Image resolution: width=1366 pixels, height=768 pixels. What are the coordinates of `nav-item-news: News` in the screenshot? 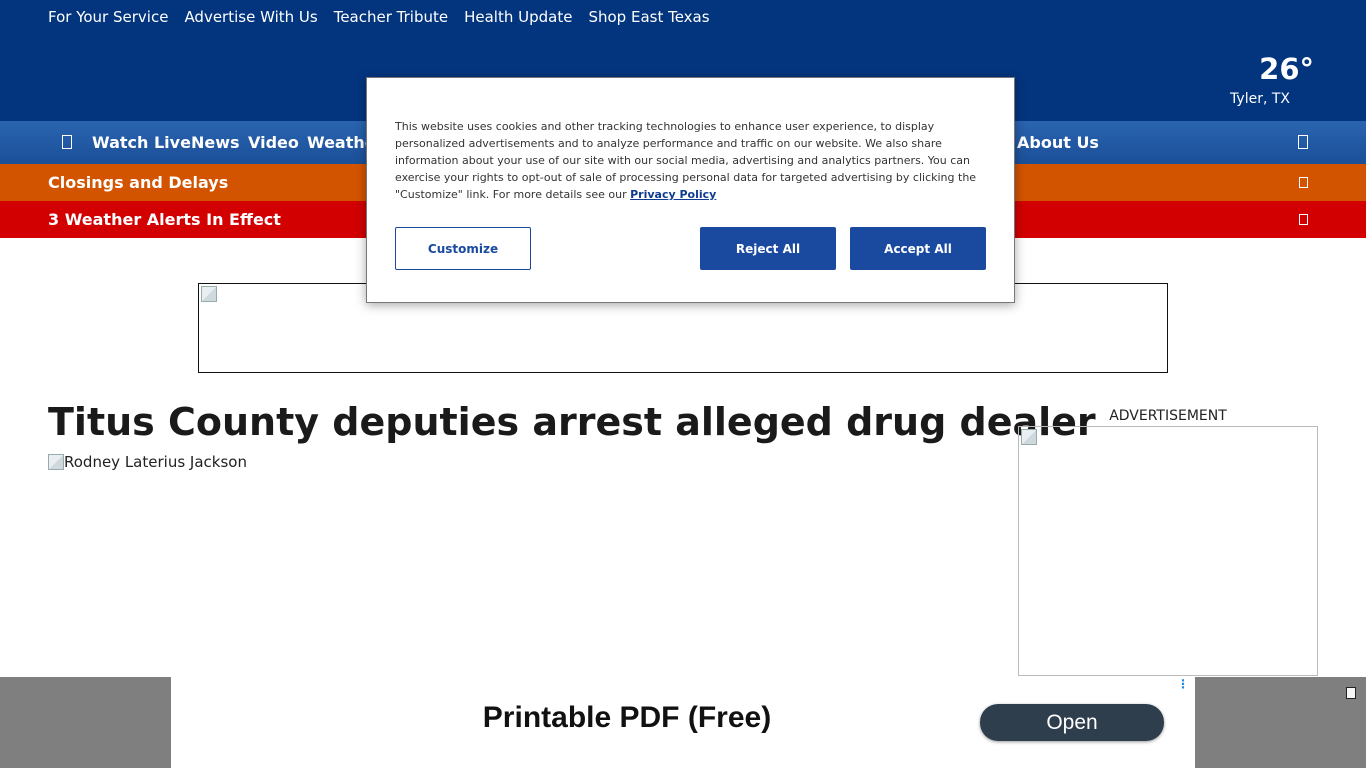 It's located at (215, 142).